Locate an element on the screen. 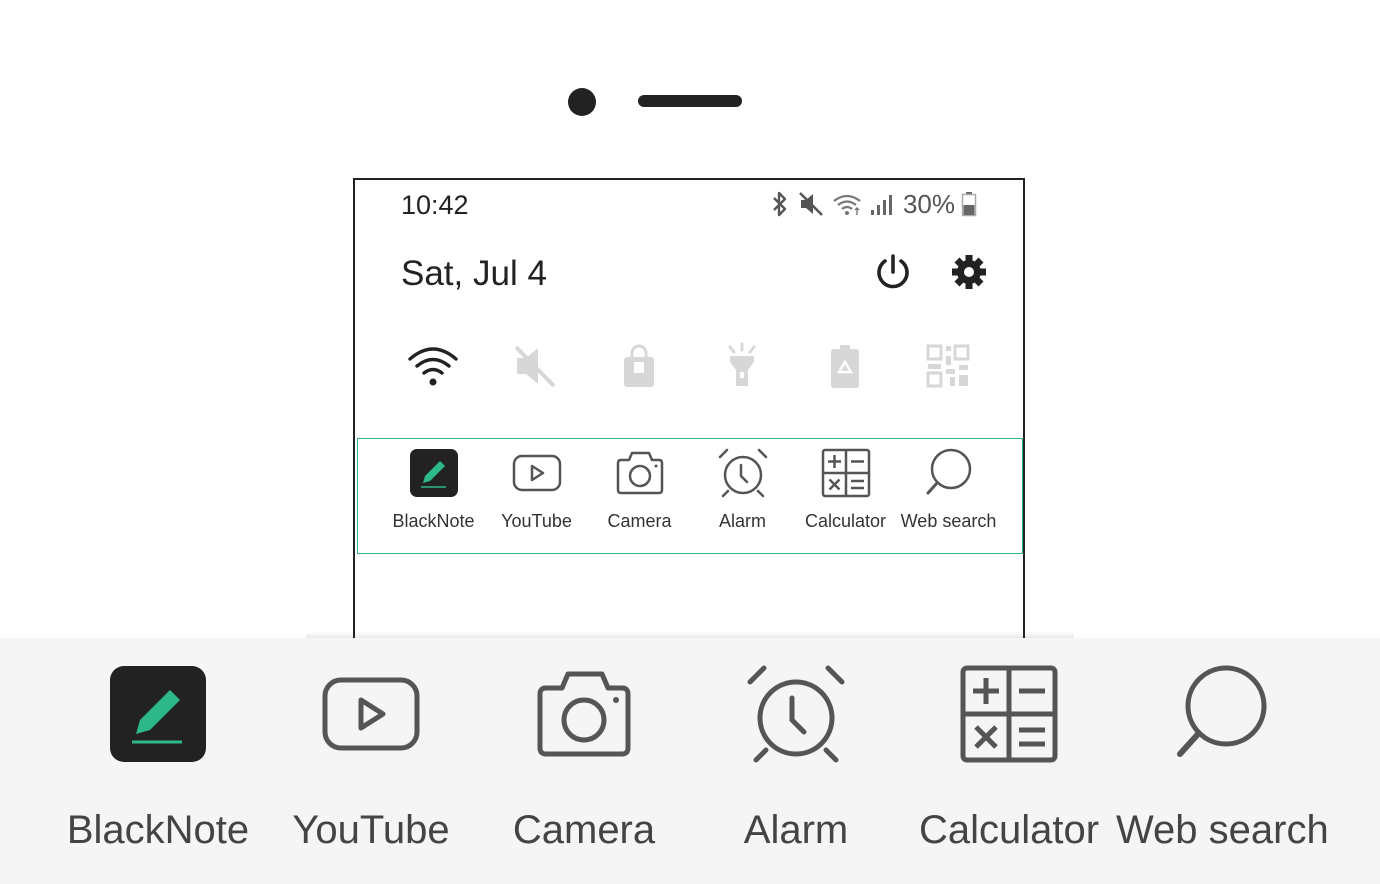 The height and width of the screenshot is (884, 1380). mute-toggle-icon is located at coordinates (536, 366).